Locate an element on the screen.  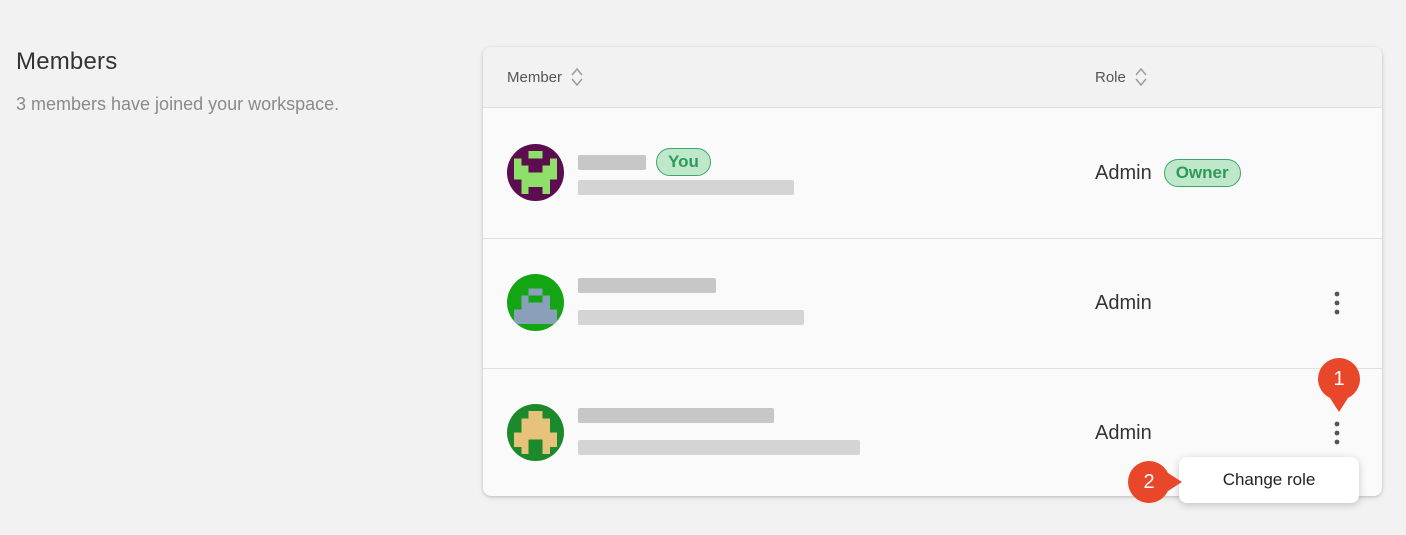
step-marker-2: 2 is located at coordinates (1155, 482).